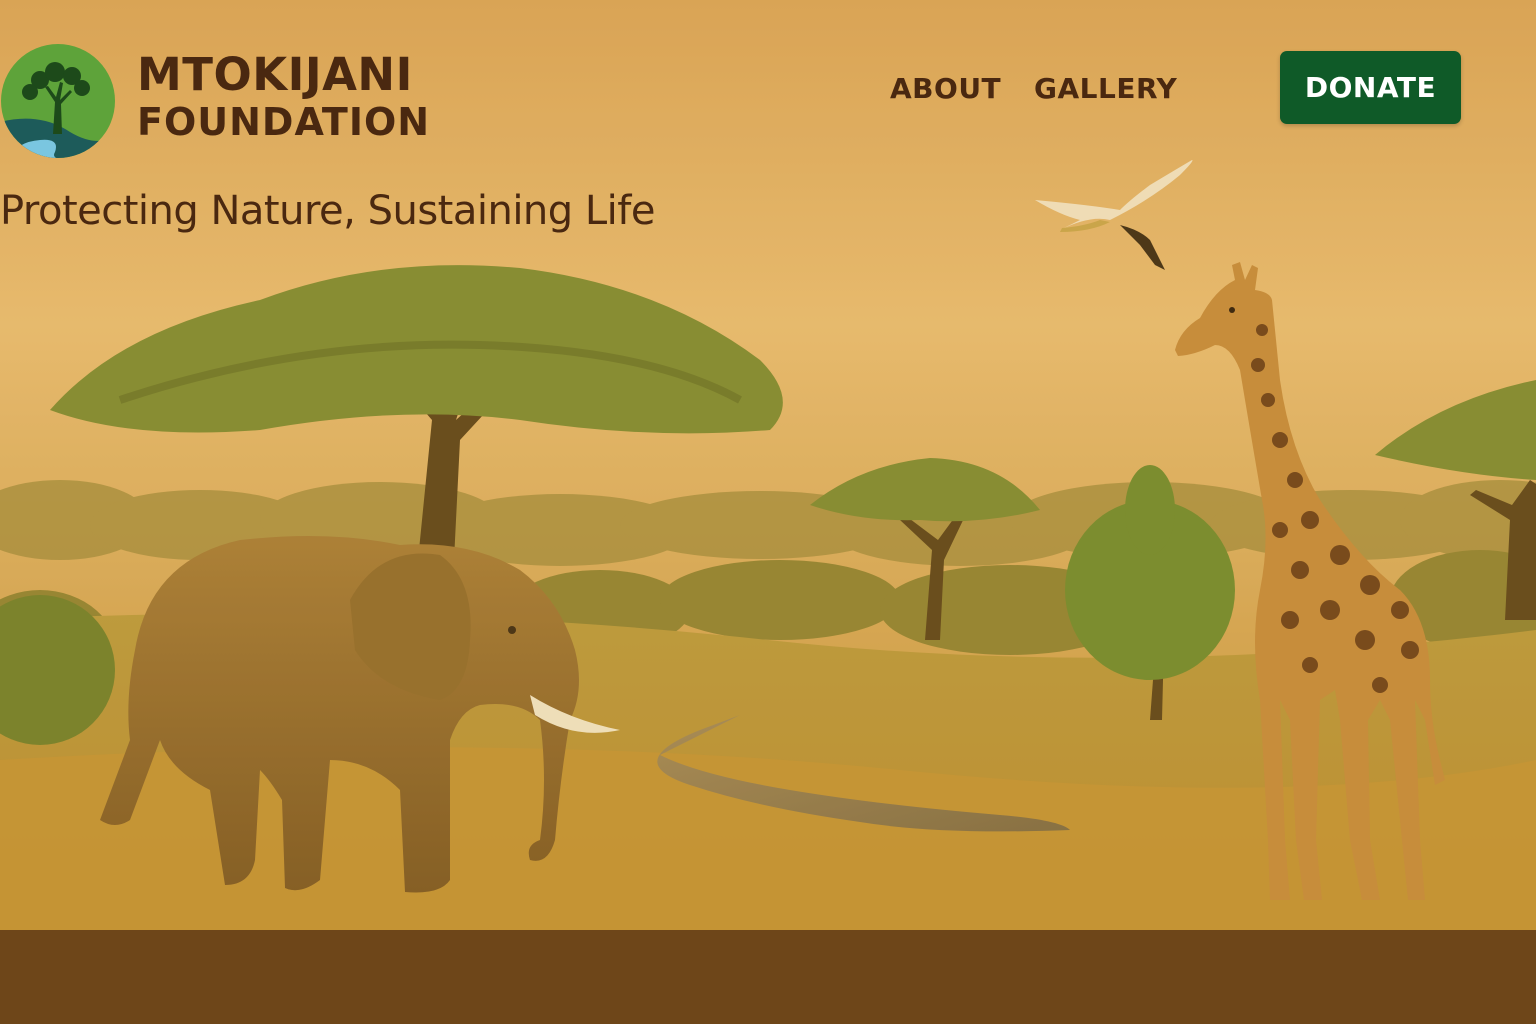 The width and height of the screenshot is (1536, 1024). Describe the element at coordinates (768, 977) in the screenshot. I see `footer-band` at that location.